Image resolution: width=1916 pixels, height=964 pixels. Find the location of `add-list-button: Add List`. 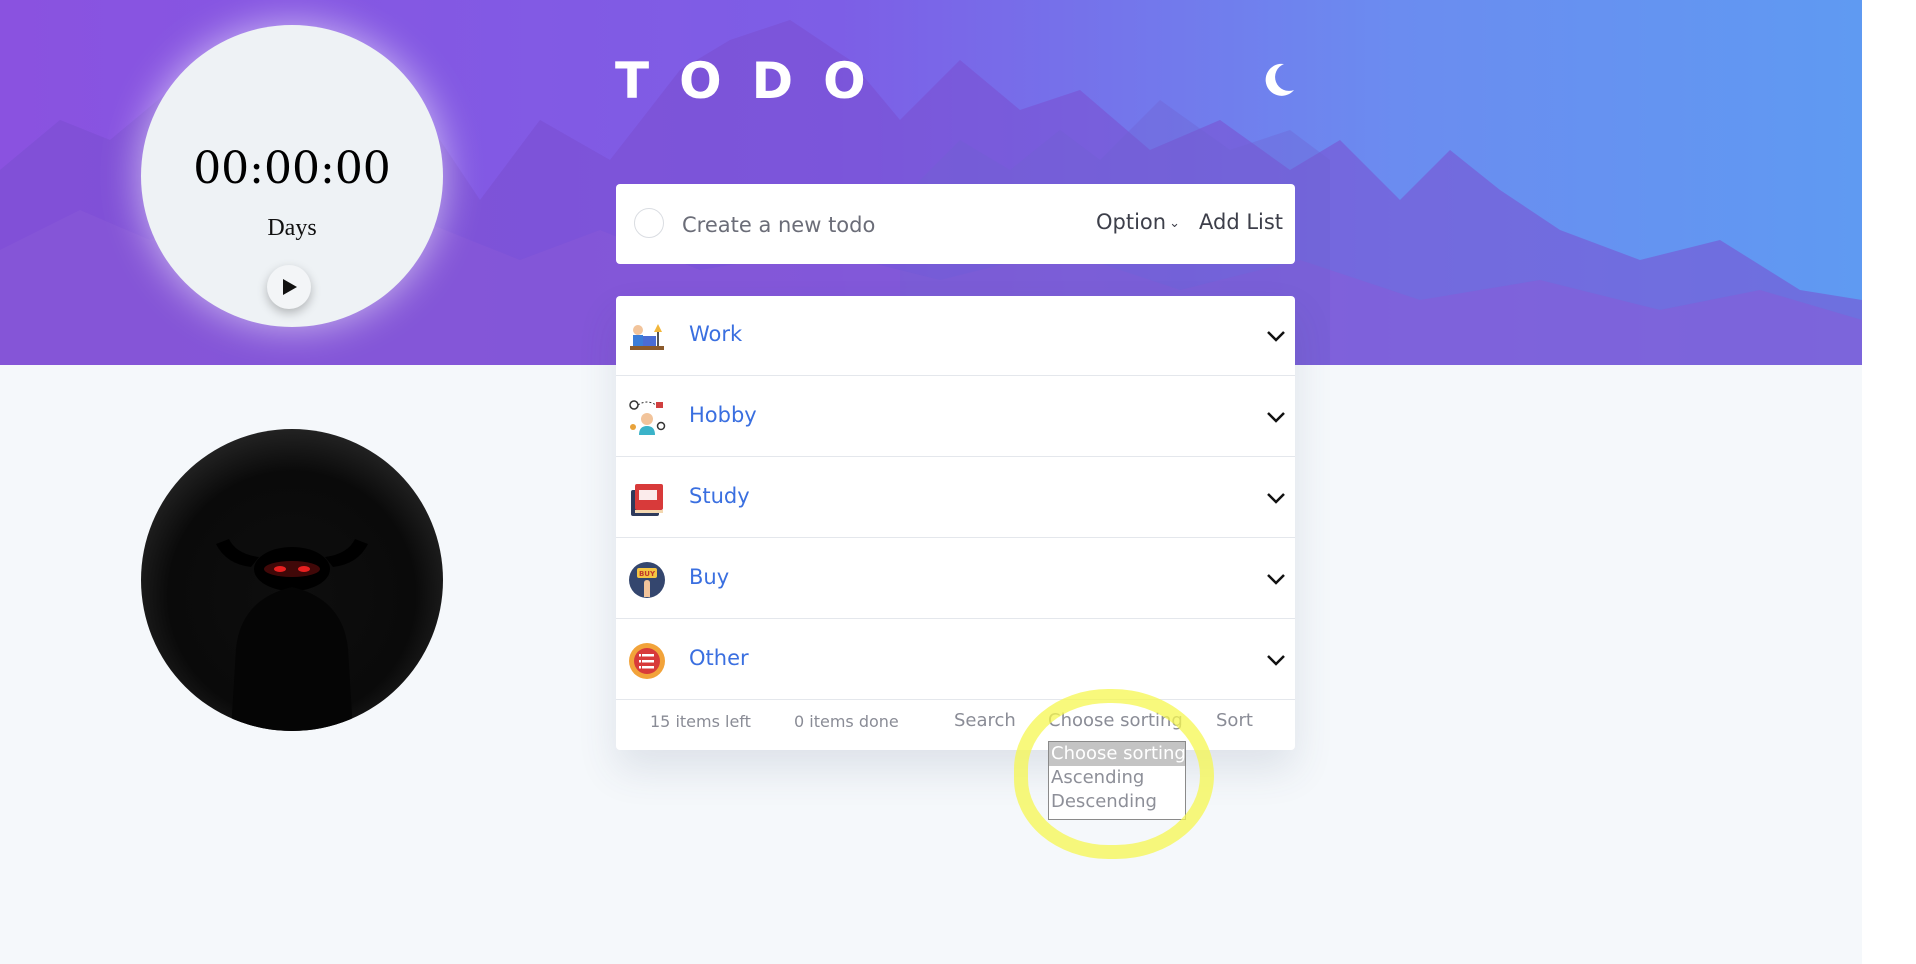

add-list-button: Add List is located at coordinates (1241, 222).